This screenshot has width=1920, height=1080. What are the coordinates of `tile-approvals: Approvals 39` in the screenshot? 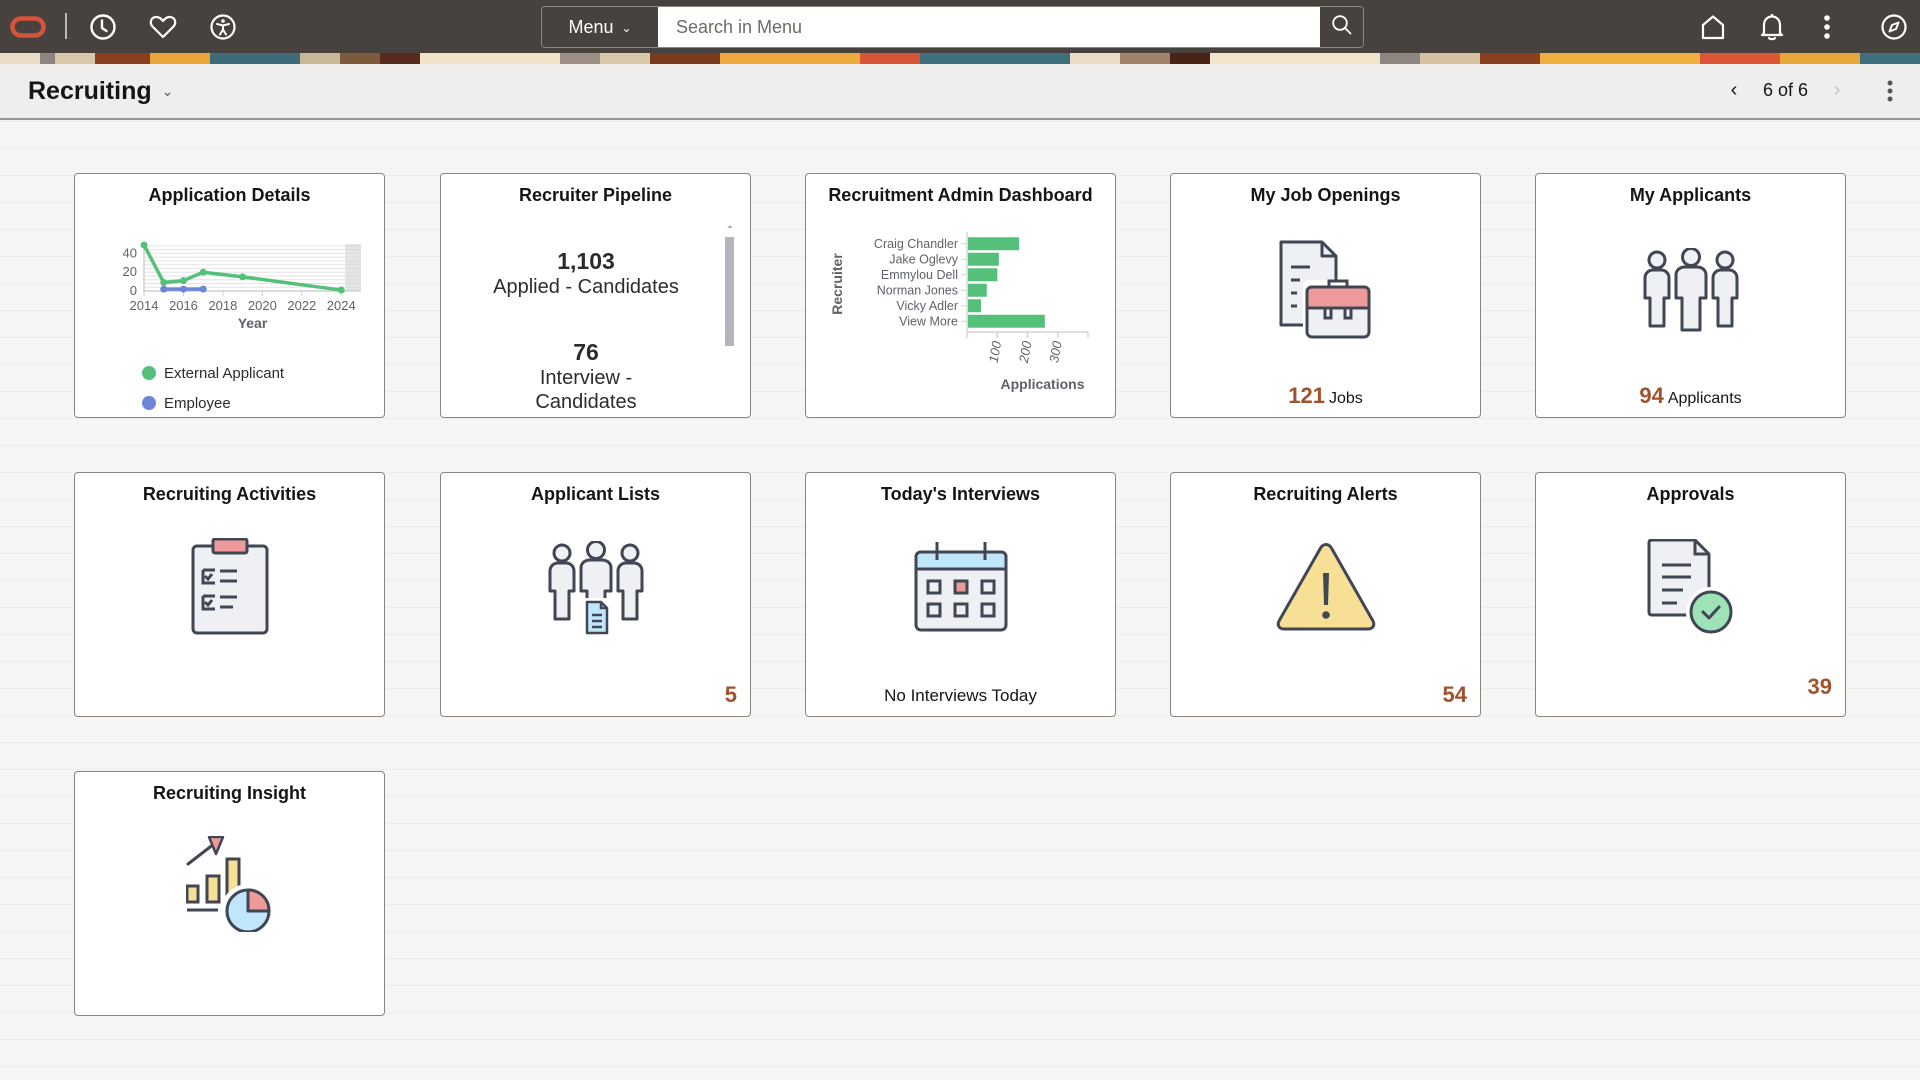 It's located at (1690, 594).